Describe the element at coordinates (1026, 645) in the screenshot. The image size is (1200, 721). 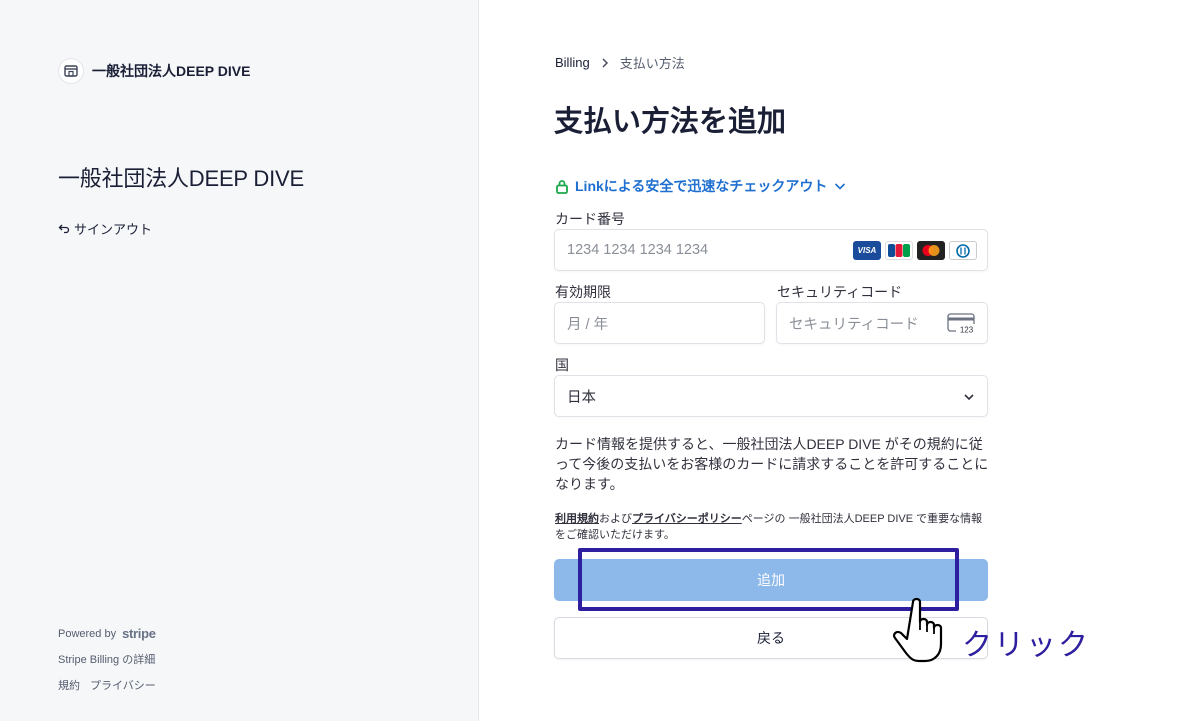
I see `click-annotation-label: クリック` at that location.